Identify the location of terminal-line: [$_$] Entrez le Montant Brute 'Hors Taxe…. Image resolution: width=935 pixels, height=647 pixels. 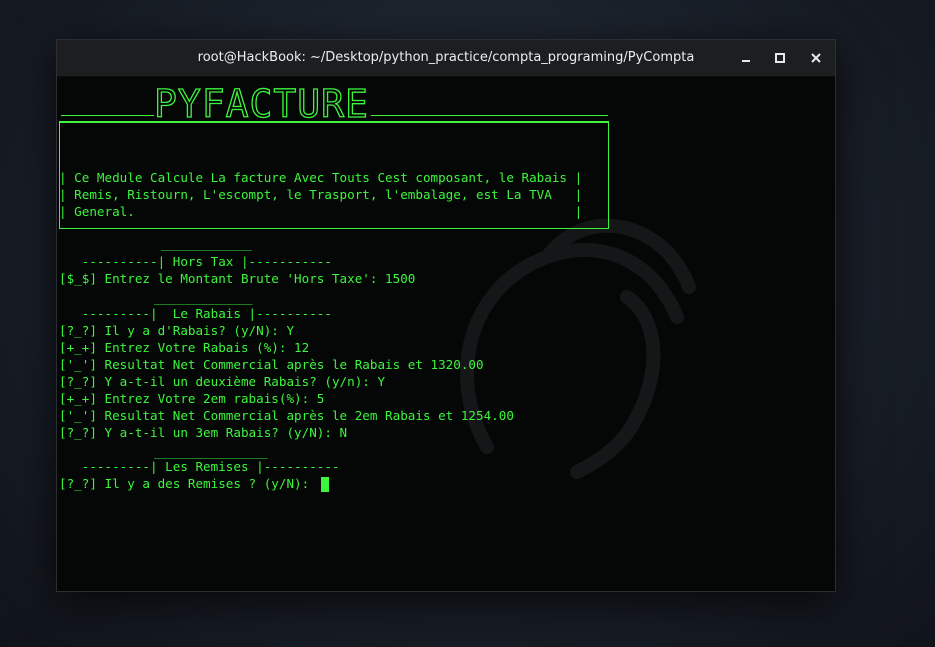
(237, 278).